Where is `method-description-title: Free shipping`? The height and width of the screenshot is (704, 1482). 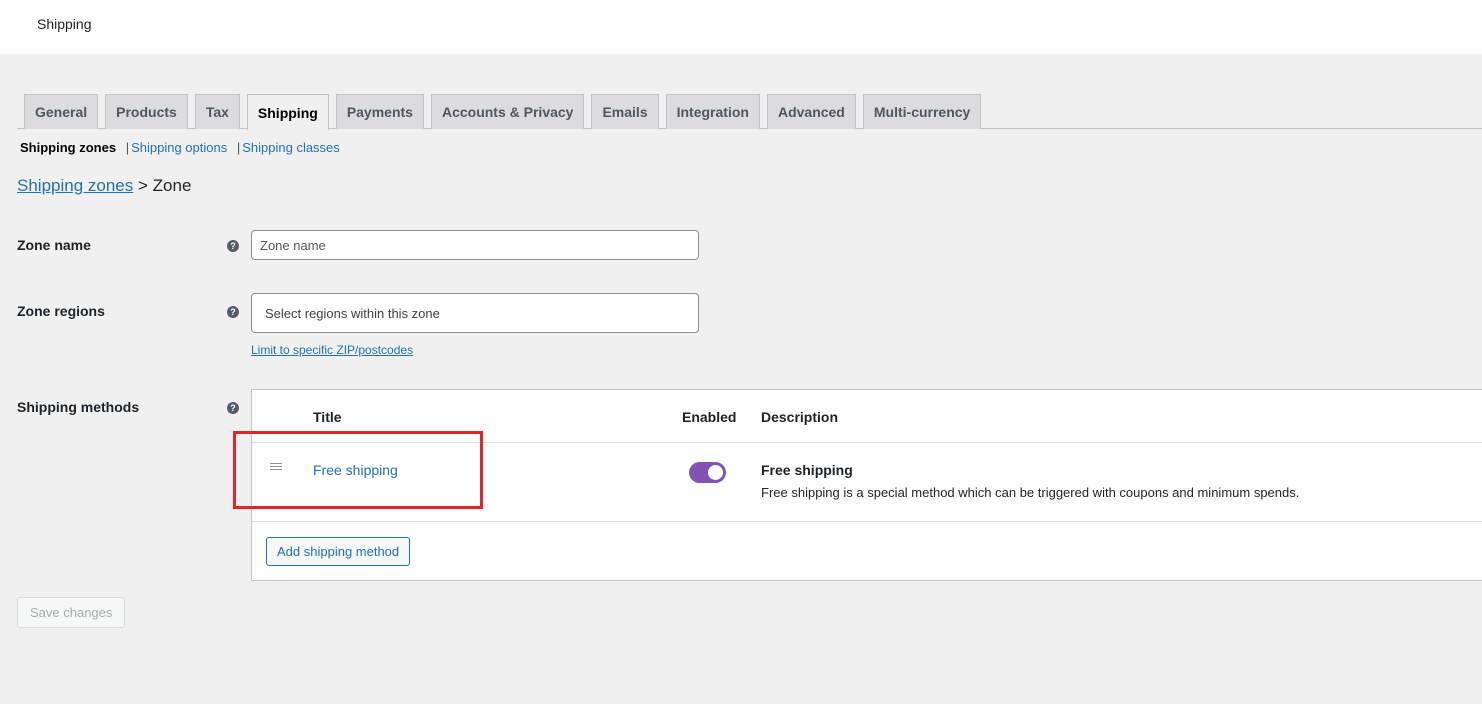 method-description-title: Free shipping is located at coordinates (807, 470).